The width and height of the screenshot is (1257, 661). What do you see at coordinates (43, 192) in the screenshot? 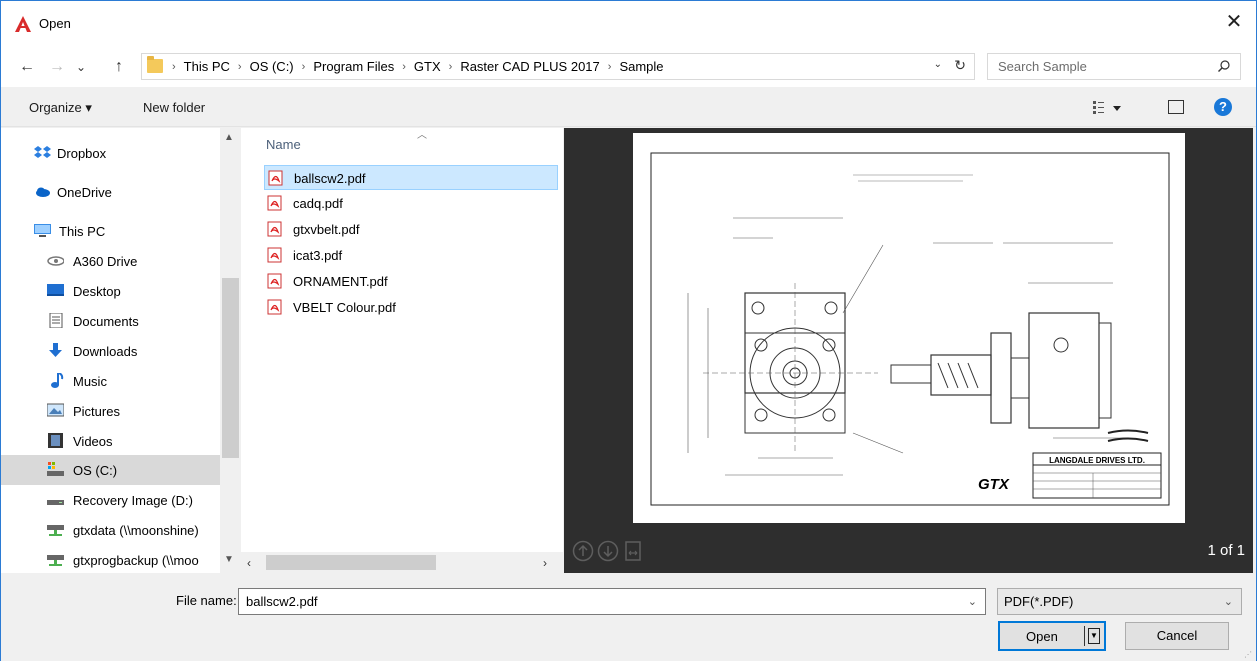
I see `onedrive-icon` at bounding box center [43, 192].